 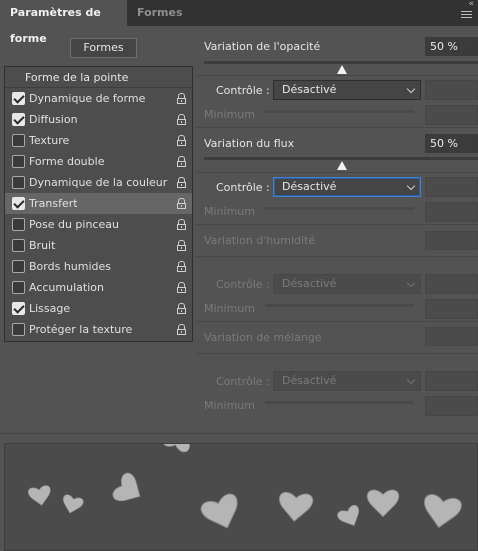 I want to click on list-item-smoothing: Lissage, so click(x=98, y=308).